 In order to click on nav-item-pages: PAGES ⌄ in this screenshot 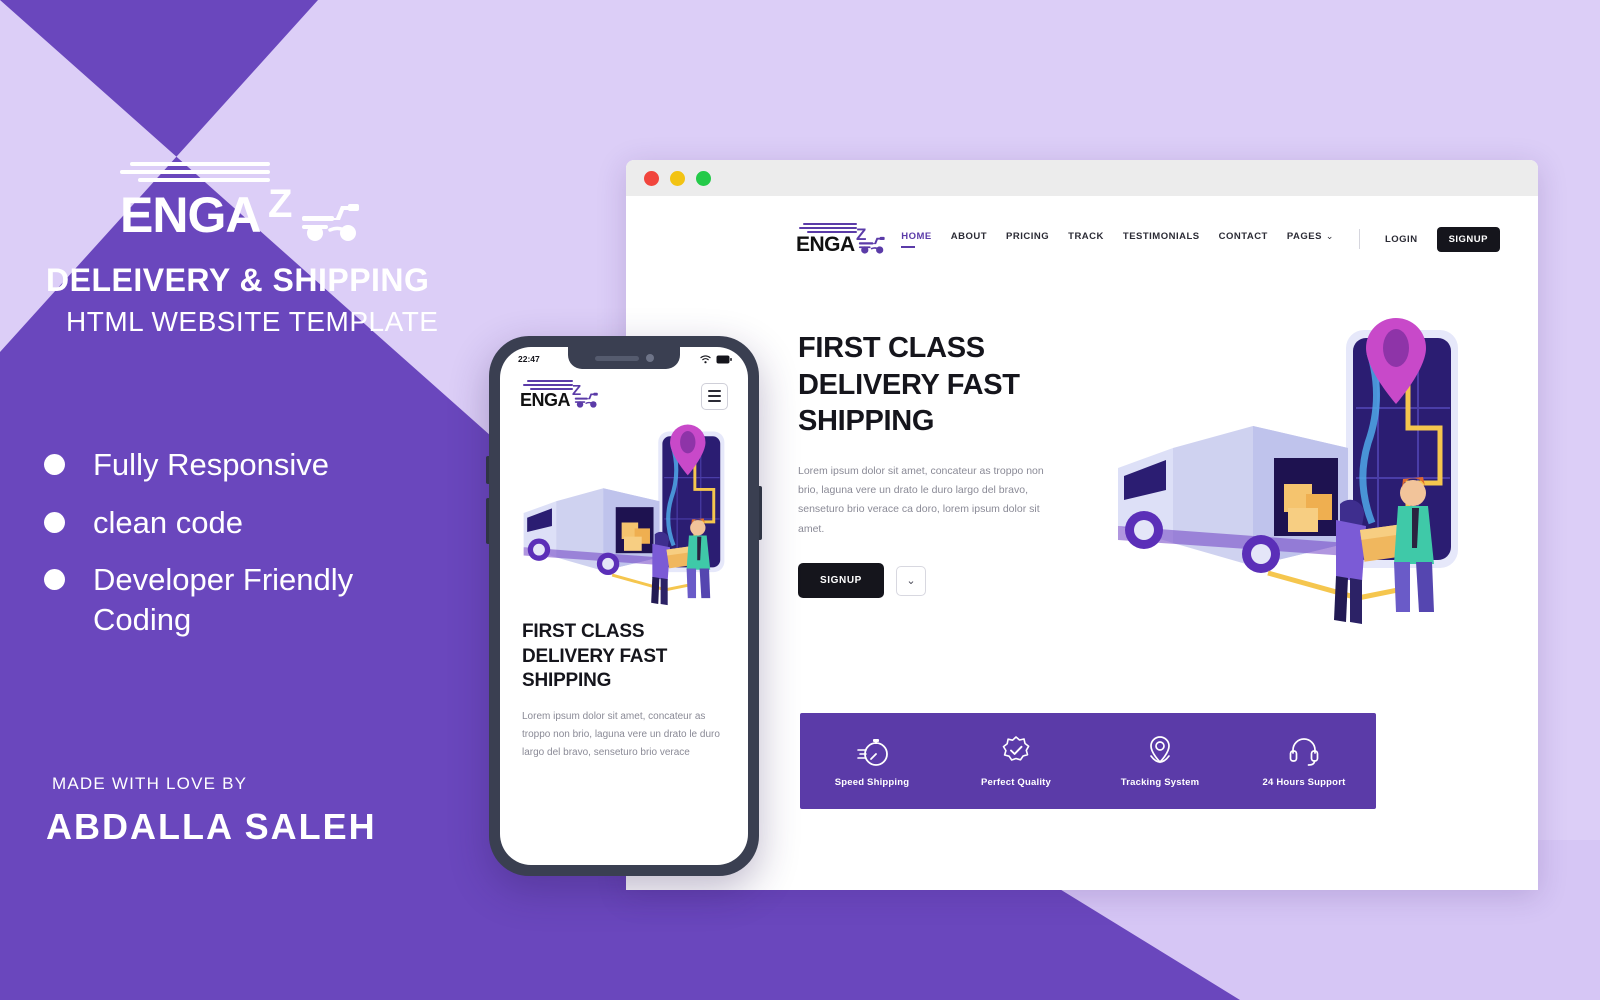, I will do `click(1310, 239)`.